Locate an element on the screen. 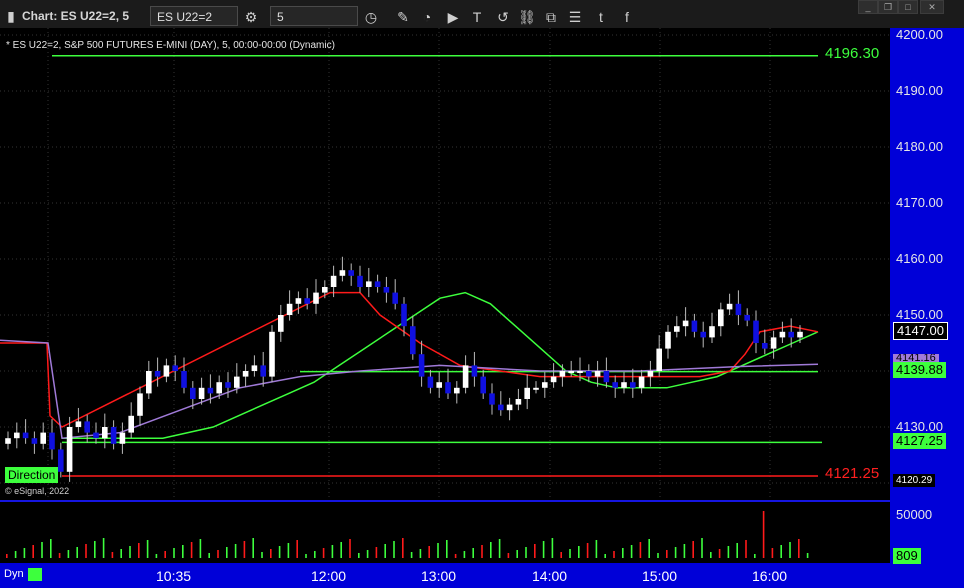 This screenshot has height=588, width=964. minimize-icon: _ is located at coordinates (868, 7).